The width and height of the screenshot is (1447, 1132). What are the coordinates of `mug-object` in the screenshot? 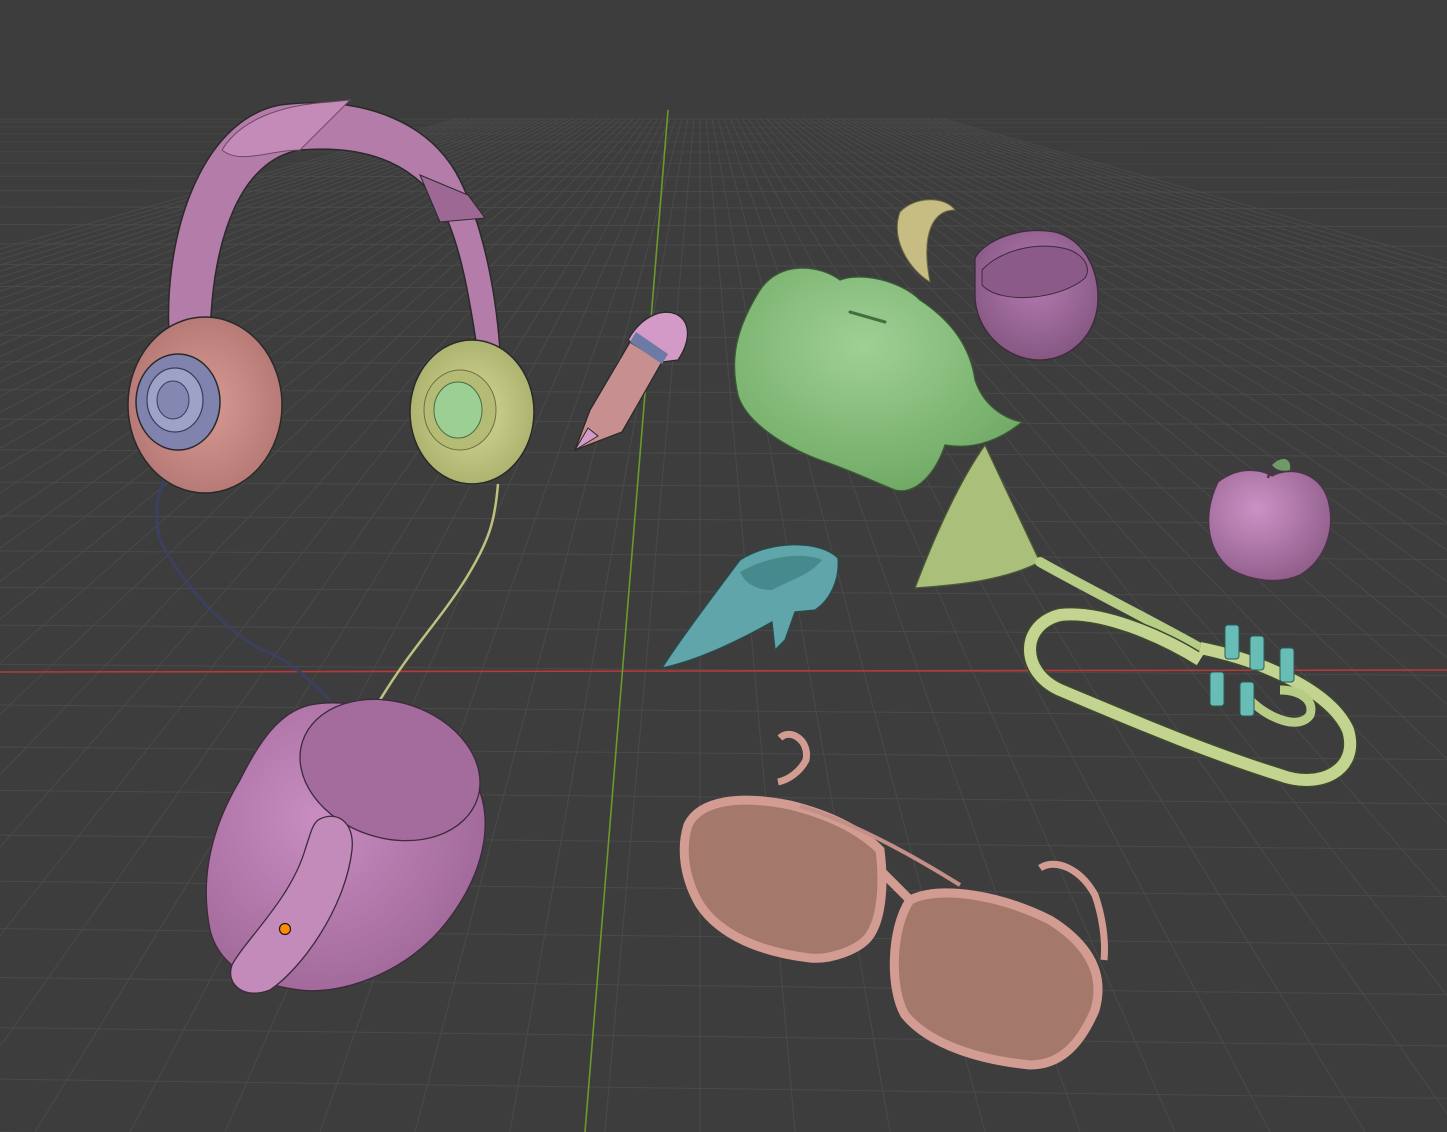 It's located at (351, 835).